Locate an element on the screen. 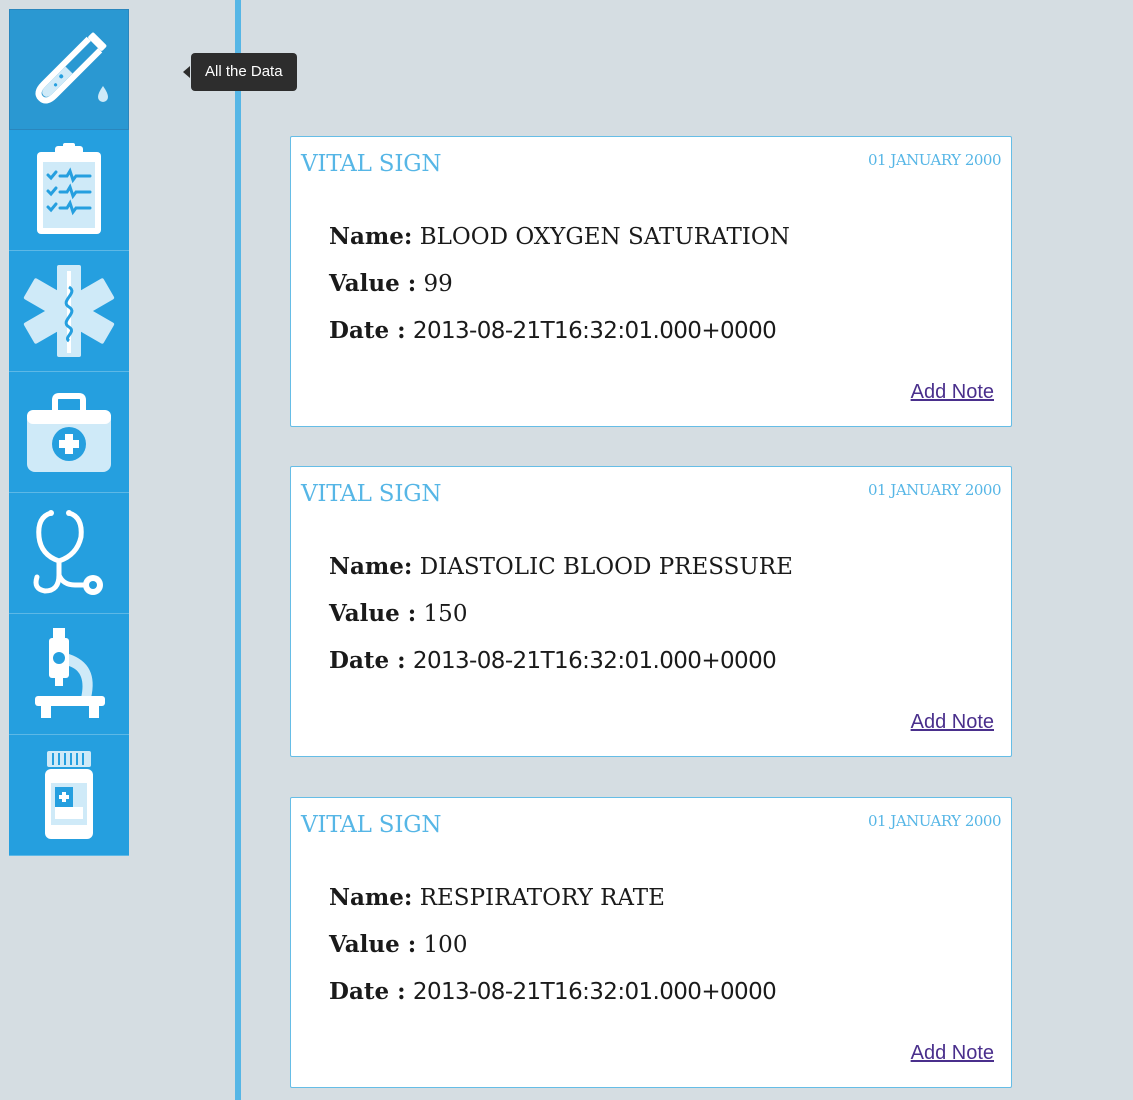  name-value: DIASTOLIC BLOOD PRESSURE is located at coordinates (606, 567).